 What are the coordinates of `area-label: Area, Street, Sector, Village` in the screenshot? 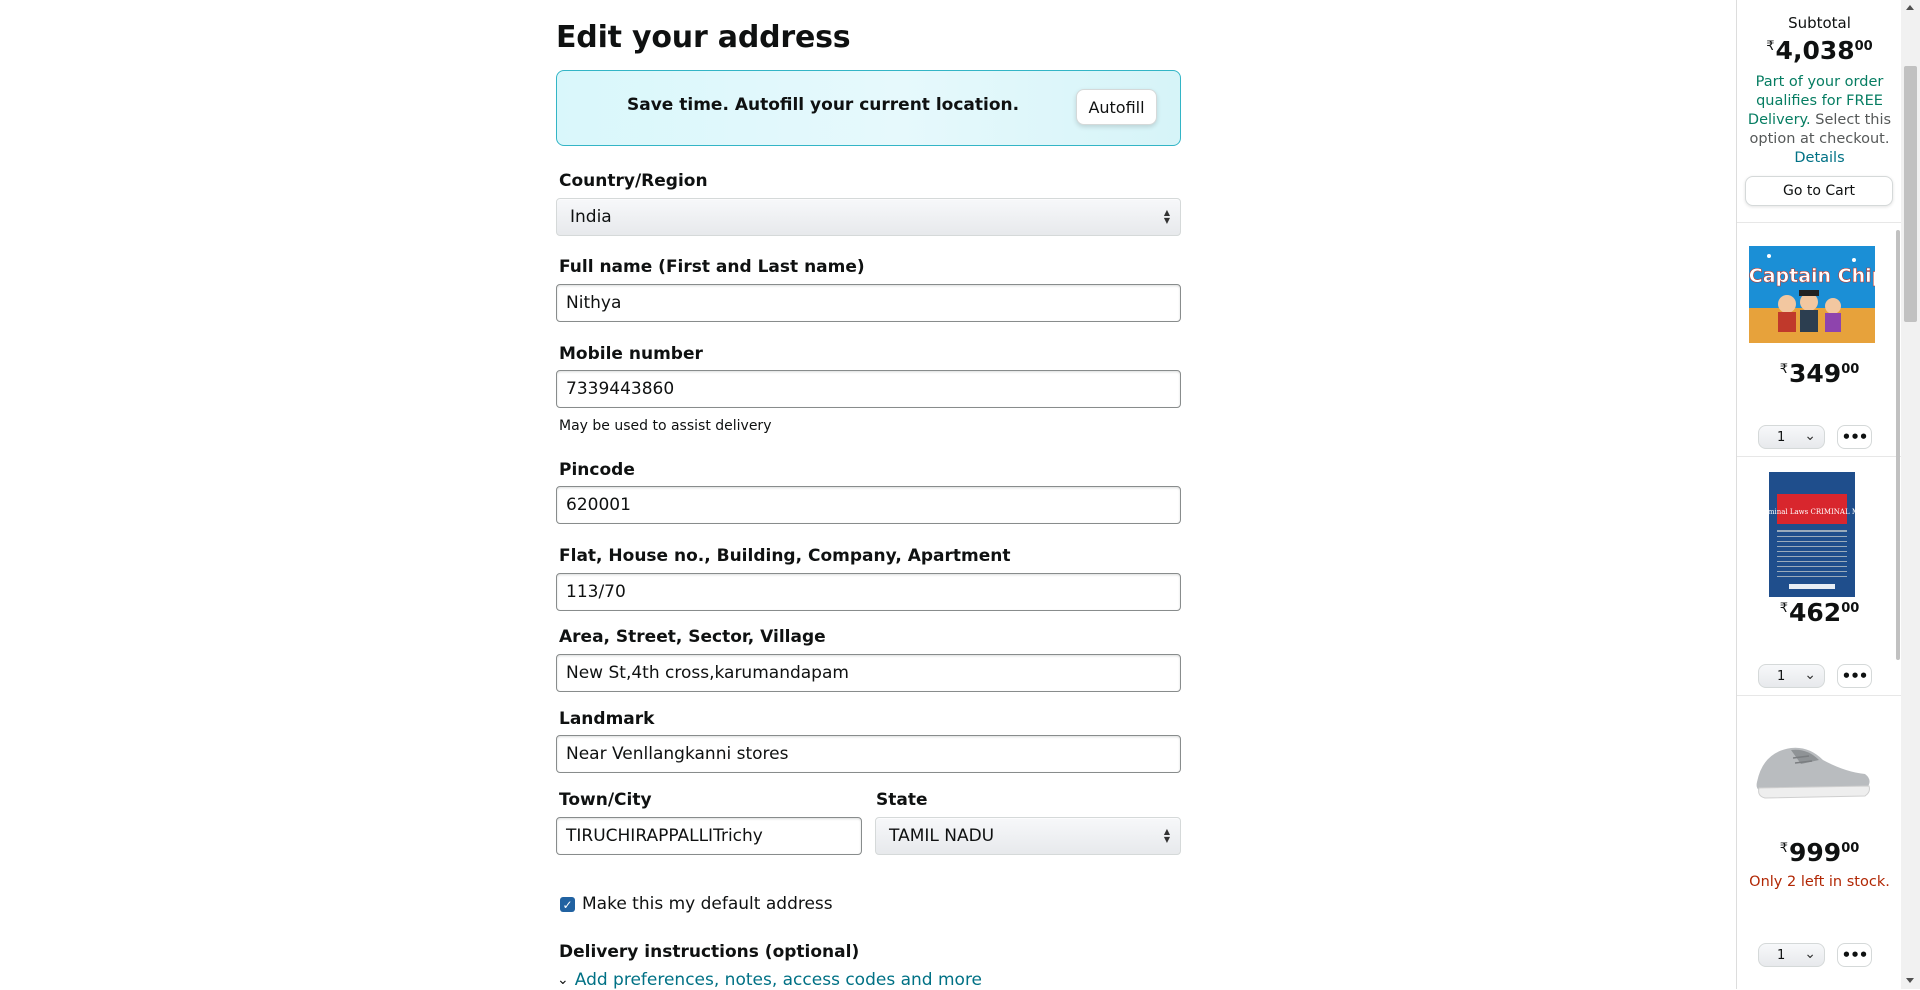 It's located at (692, 637).